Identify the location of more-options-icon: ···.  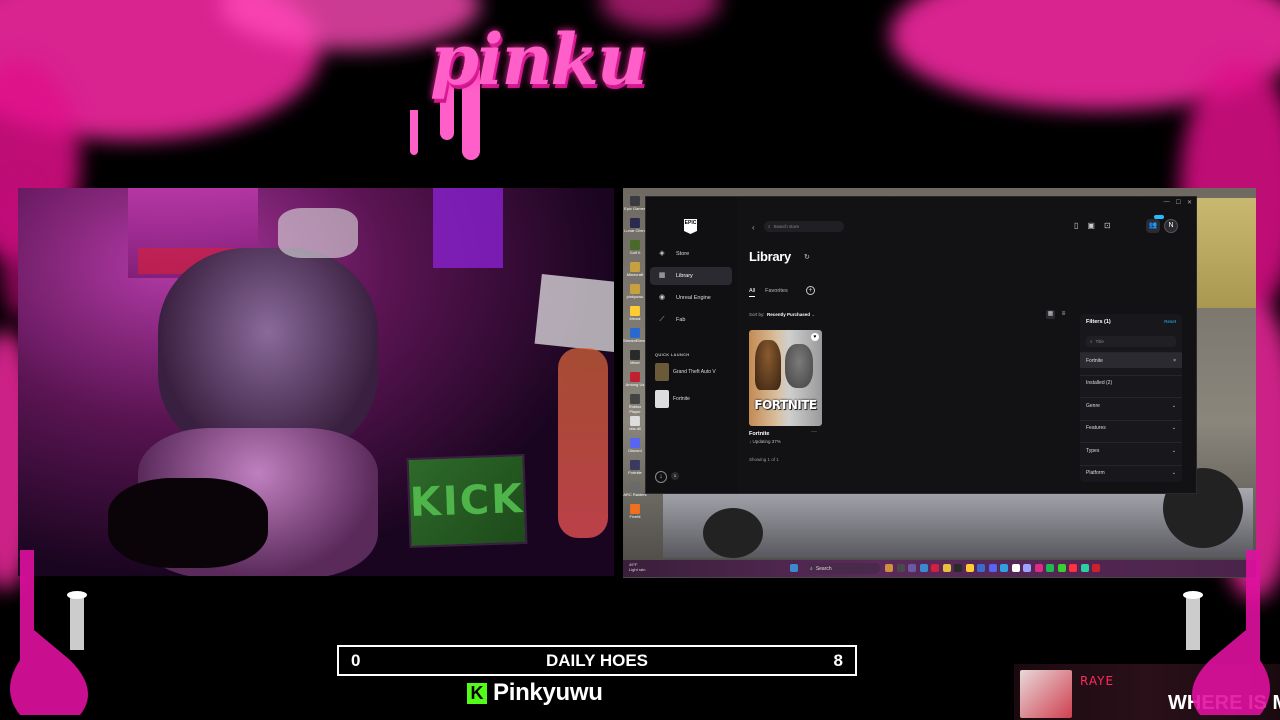
(814, 432).